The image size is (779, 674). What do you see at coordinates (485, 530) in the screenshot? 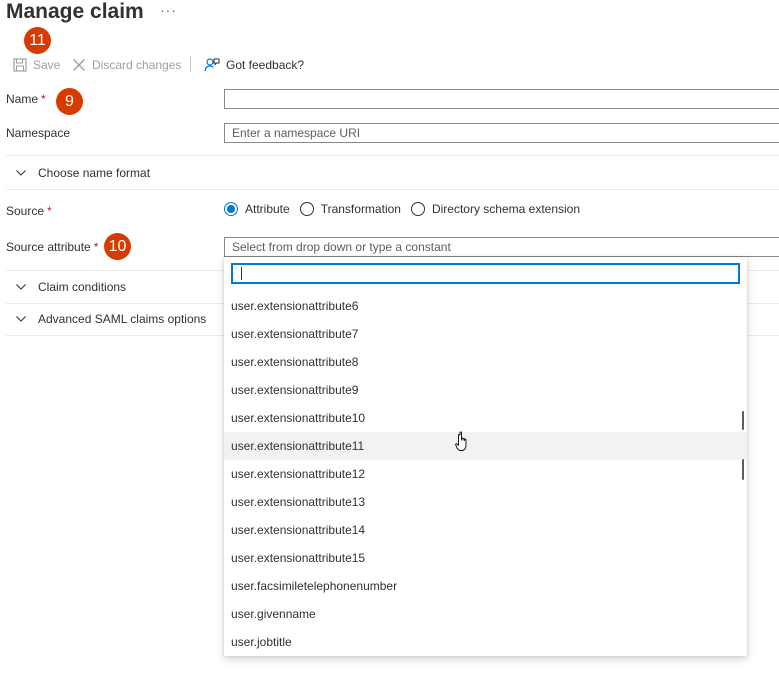
I see `dropdown-option: user.extensionattribute14` at bounding box center [485, 530].